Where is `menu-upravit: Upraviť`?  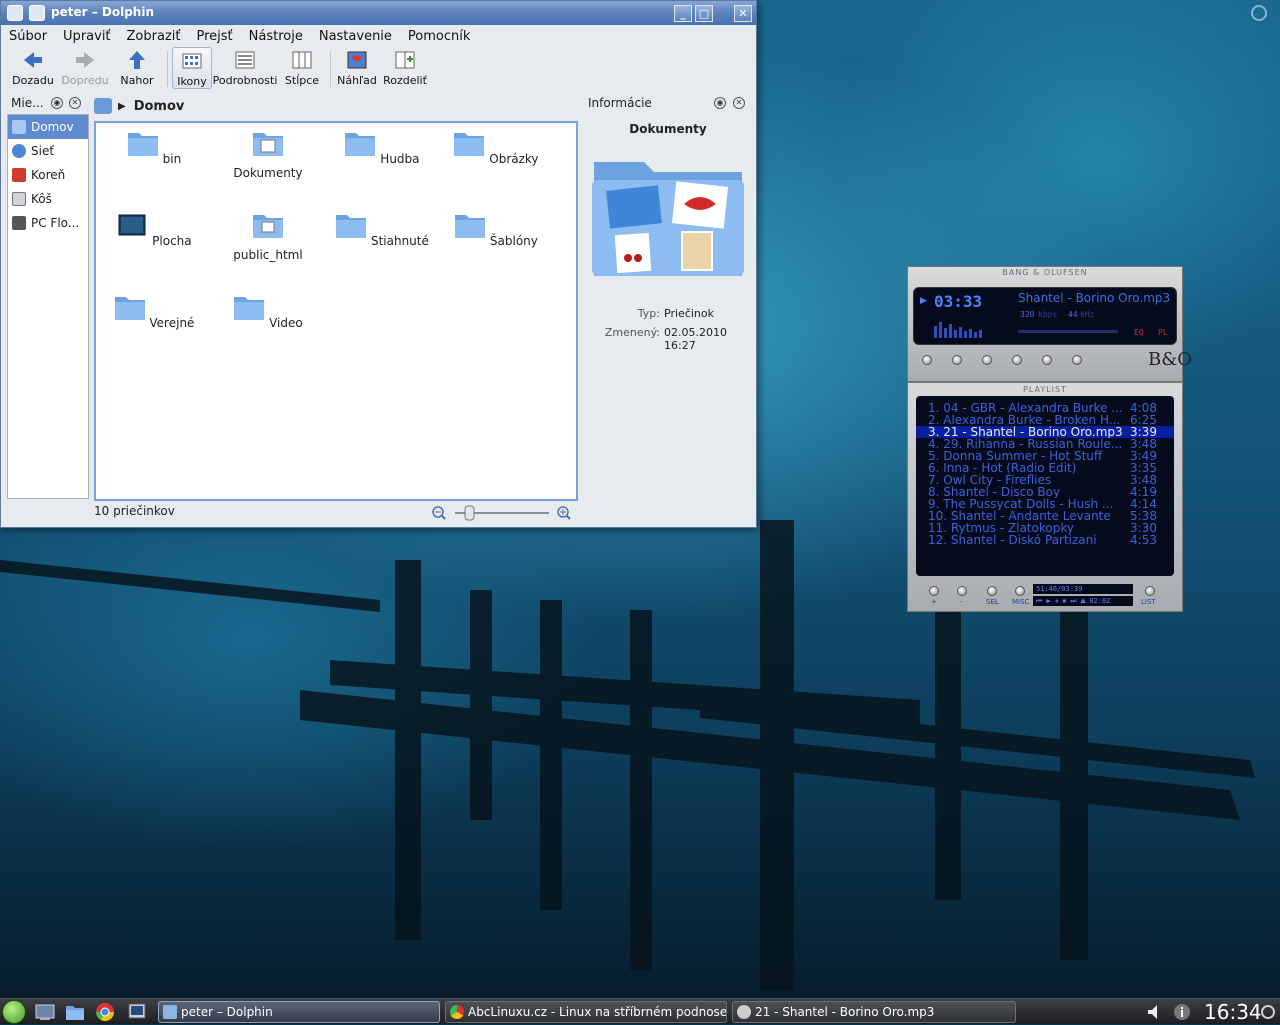
menu-upravit: Upraviť is located at coordinates (86, 36).